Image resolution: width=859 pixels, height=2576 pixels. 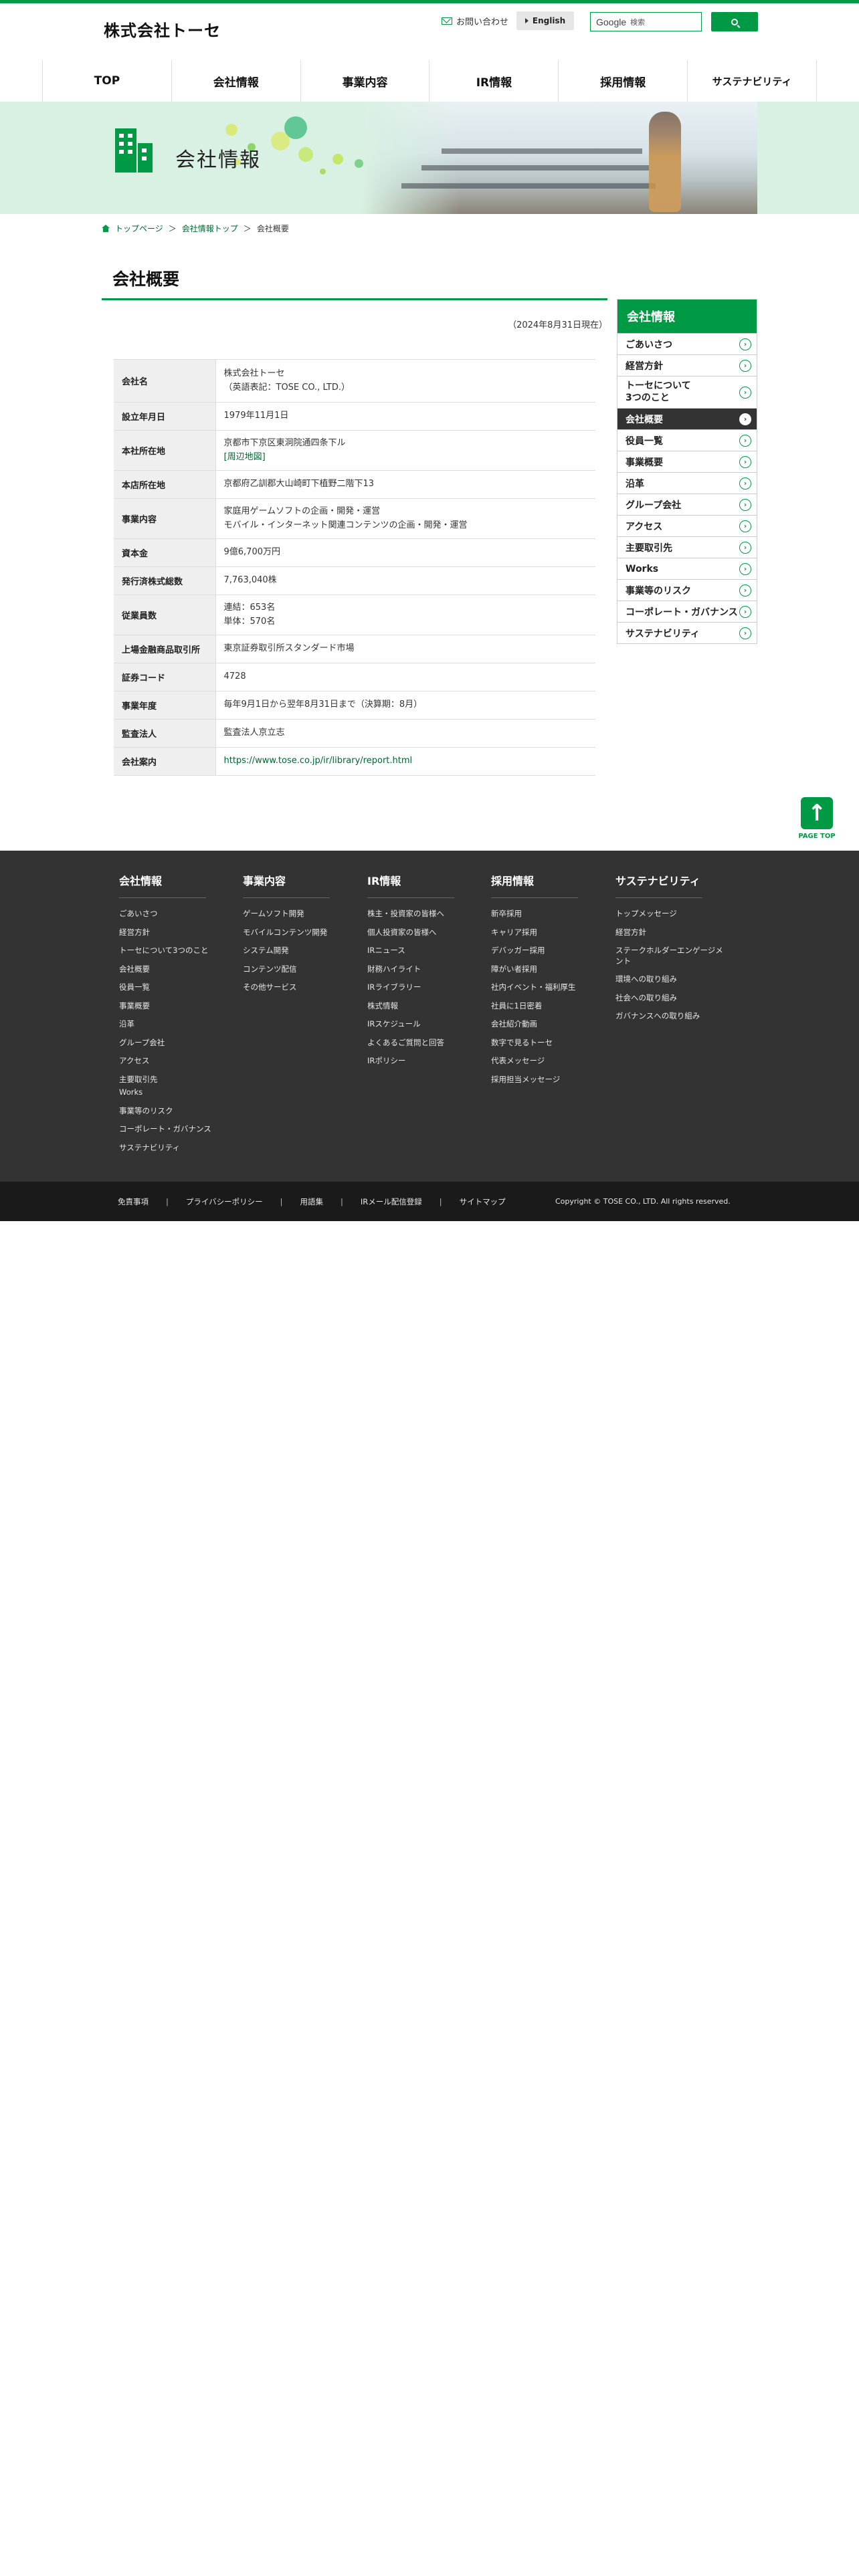 What do you see at coordinates (475, 21) in the screenshot?
I see `contact-link: お問い合わせ` at bounding box center [475, 21].